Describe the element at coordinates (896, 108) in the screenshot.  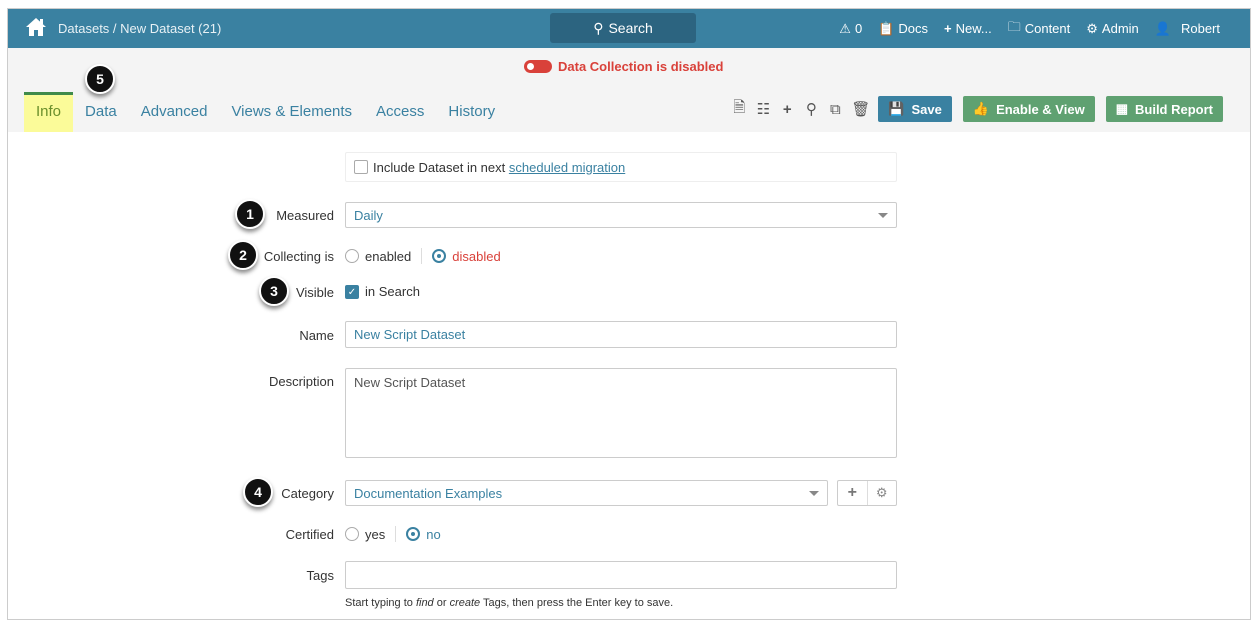
I see `floppy-icon: 💾` at that location.